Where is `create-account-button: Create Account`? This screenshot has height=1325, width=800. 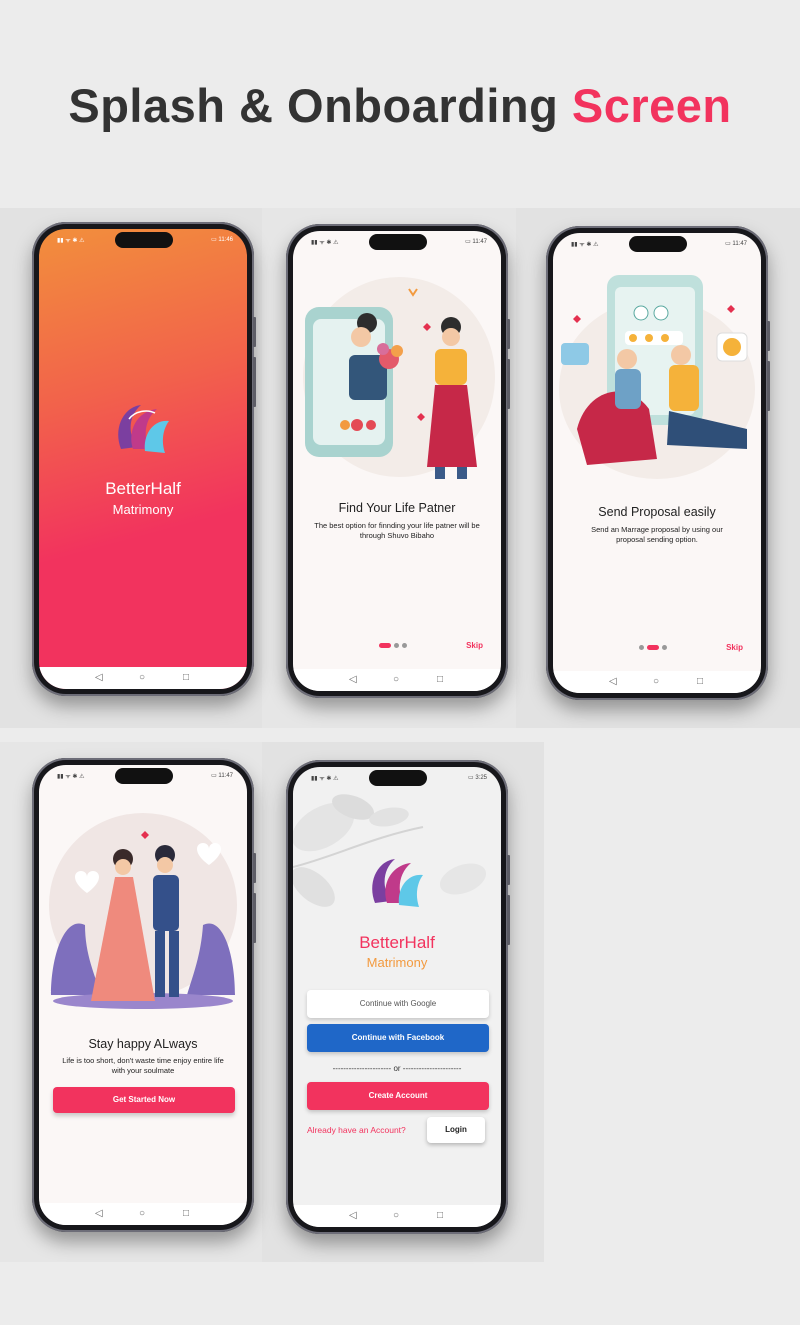 create-account-button: Create Account is located at coordinates (398, 1096).